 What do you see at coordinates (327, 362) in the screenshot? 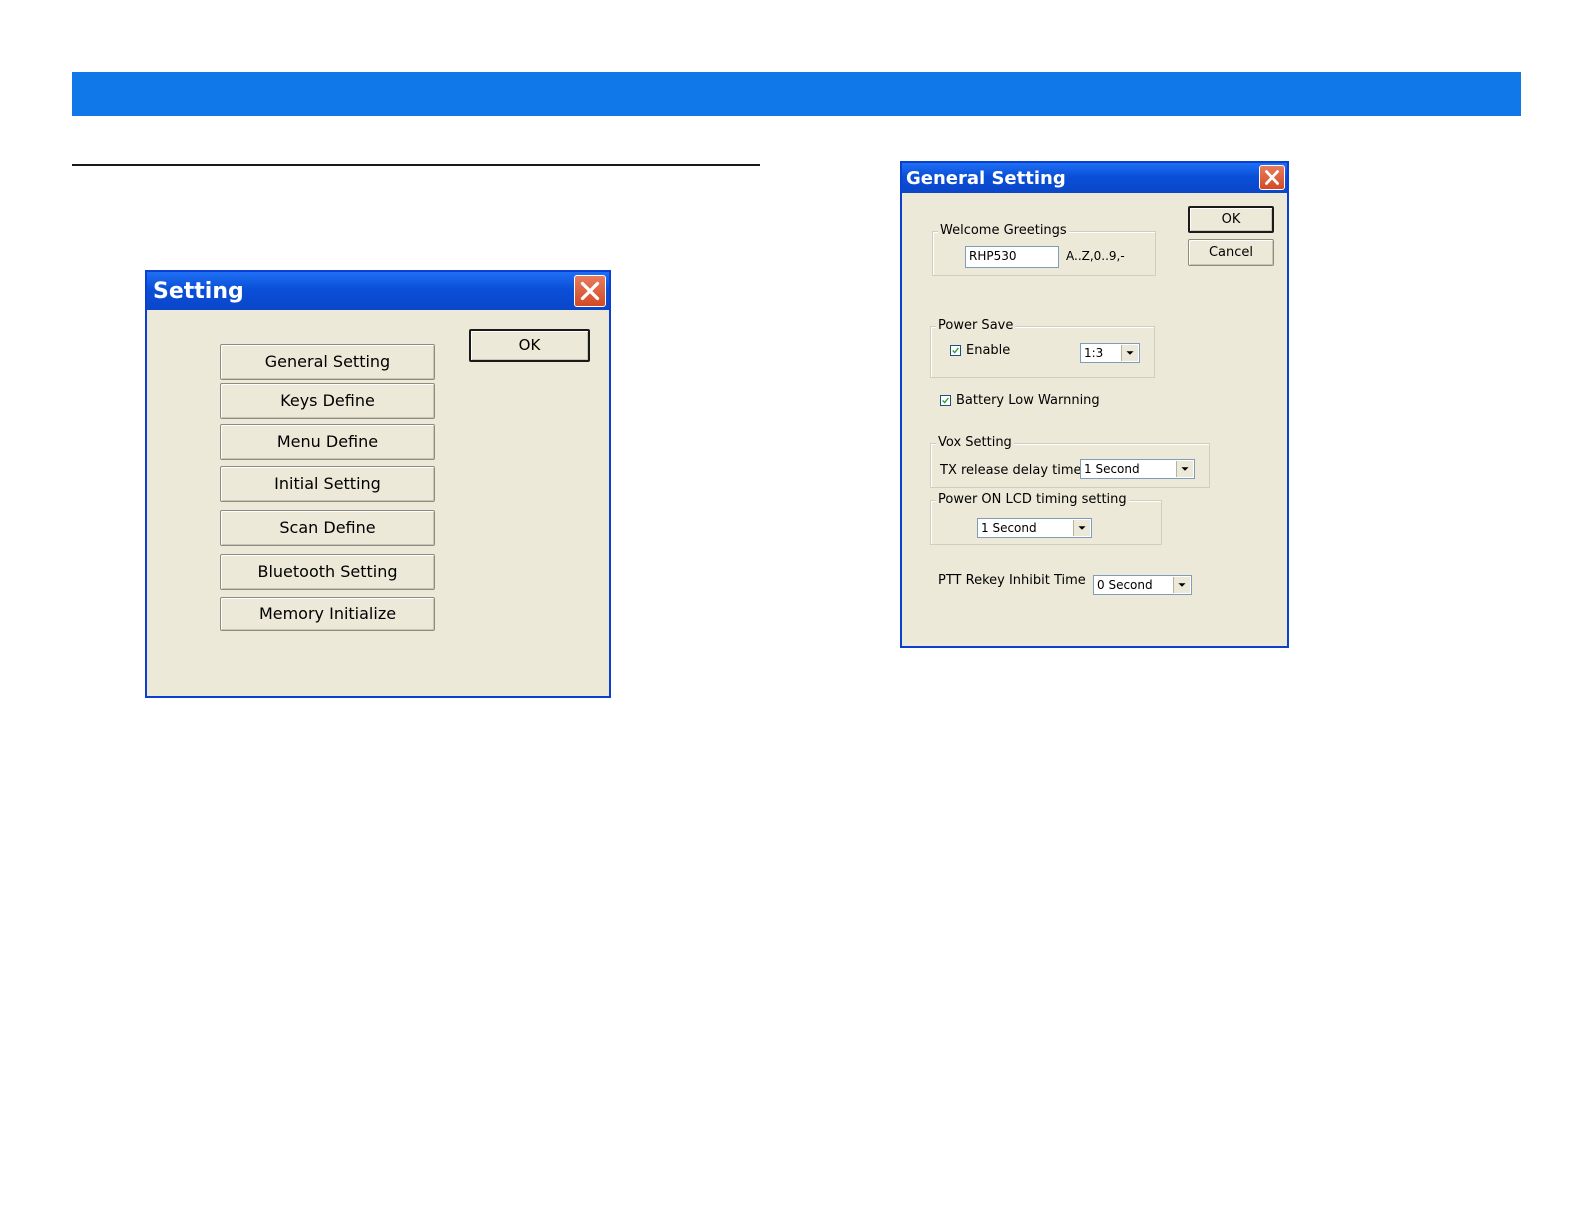
I see `general-setting-button: General Setting` at bounding box center [327, 362].